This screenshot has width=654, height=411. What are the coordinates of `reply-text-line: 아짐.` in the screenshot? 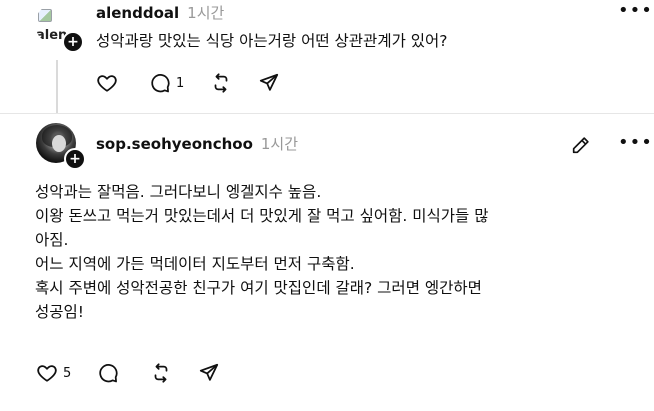 It's located at (52, 240).